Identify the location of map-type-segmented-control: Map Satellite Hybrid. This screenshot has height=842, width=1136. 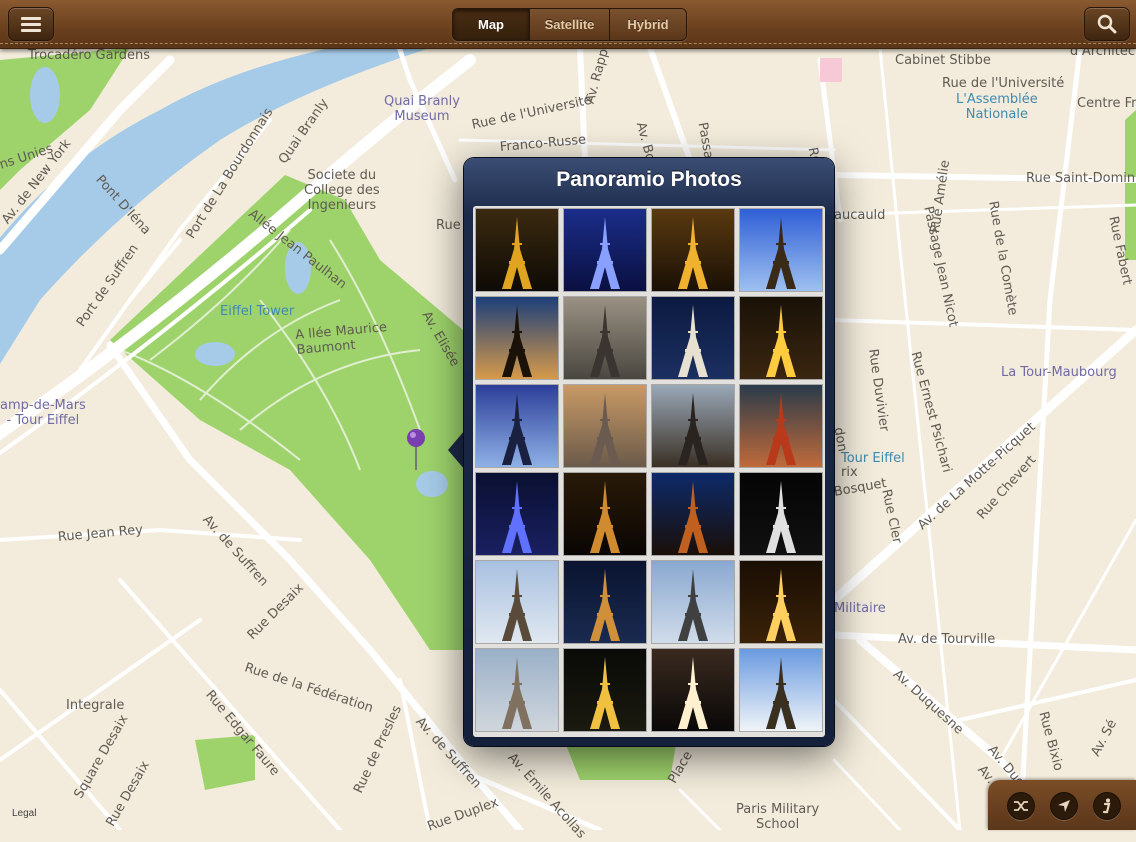
(569, 24).